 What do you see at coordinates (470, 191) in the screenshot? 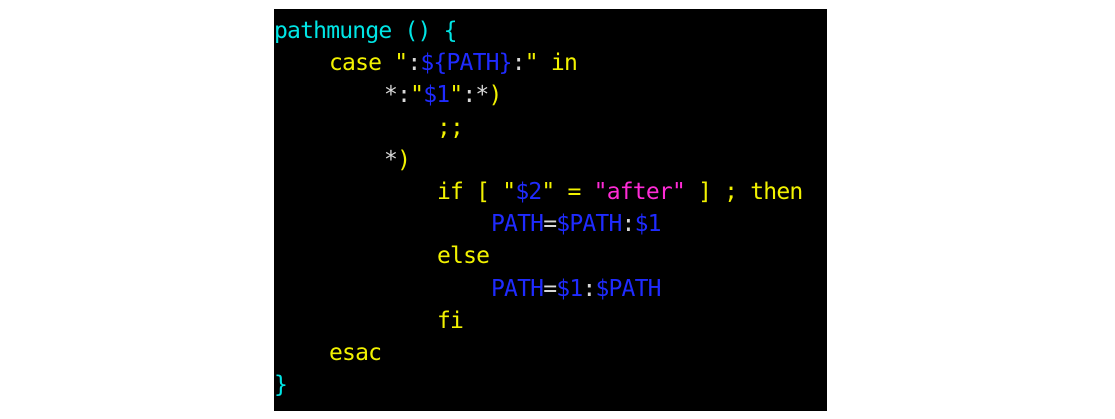
I see `if-keyword: if [` at bounding box center [470, 191].